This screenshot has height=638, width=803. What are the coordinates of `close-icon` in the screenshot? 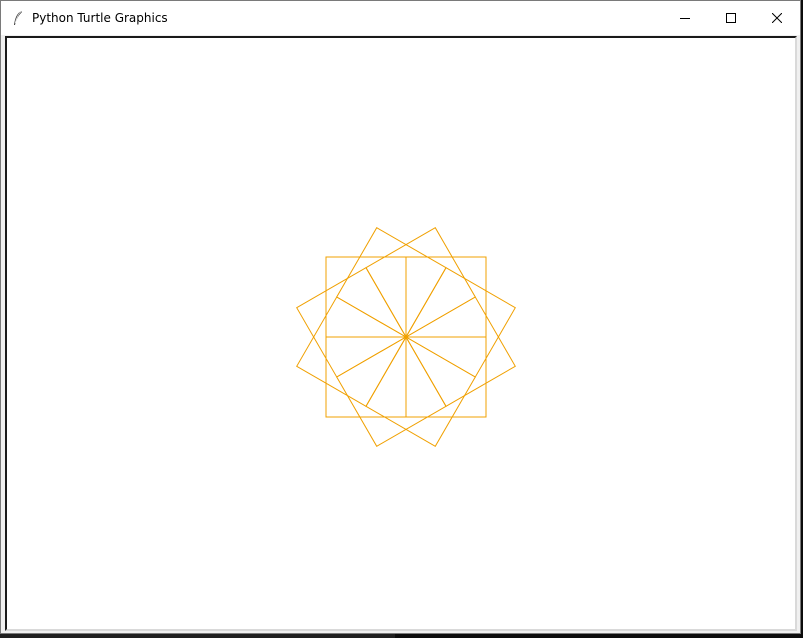 It's located at (777, 18).